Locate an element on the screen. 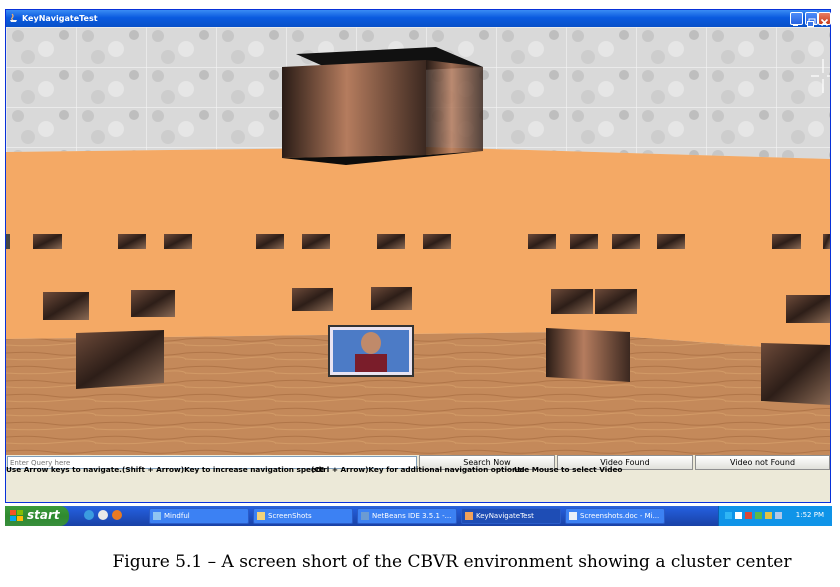 This screenshot has height=587, width=840. media-icon is located at coordinates (117, 515).